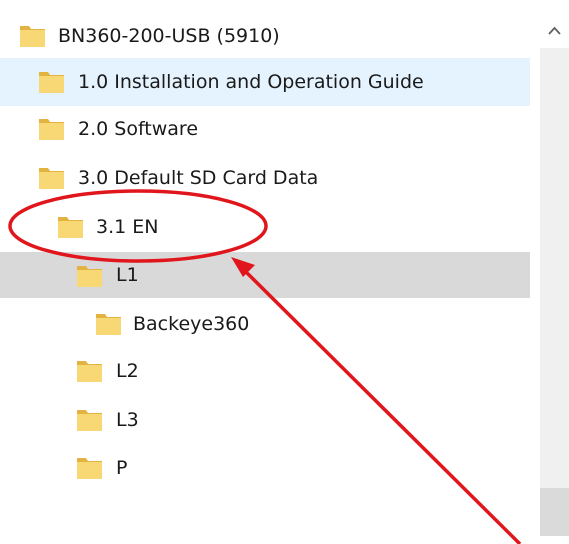  I want to click on tree-node-label: L2, so click(127, 371).